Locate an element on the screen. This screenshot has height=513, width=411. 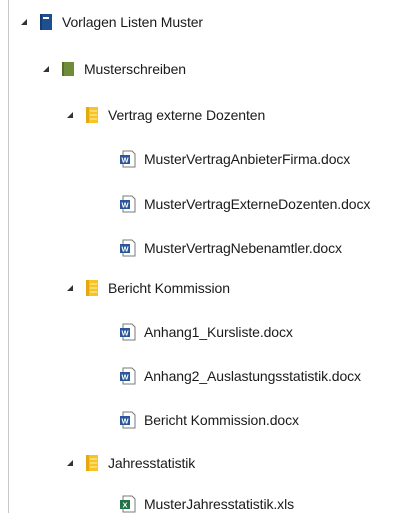
tree-node-section: Bericht Kommission is located at coordinates (210, 288).